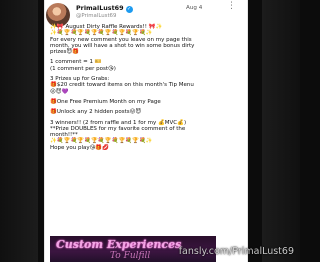 The height and width of the screenshot is (262, 320). What do you see at coordinates (194, 8) in the screenshot?
I see `post-date: Aug 4` at bounding box center [194, 8].